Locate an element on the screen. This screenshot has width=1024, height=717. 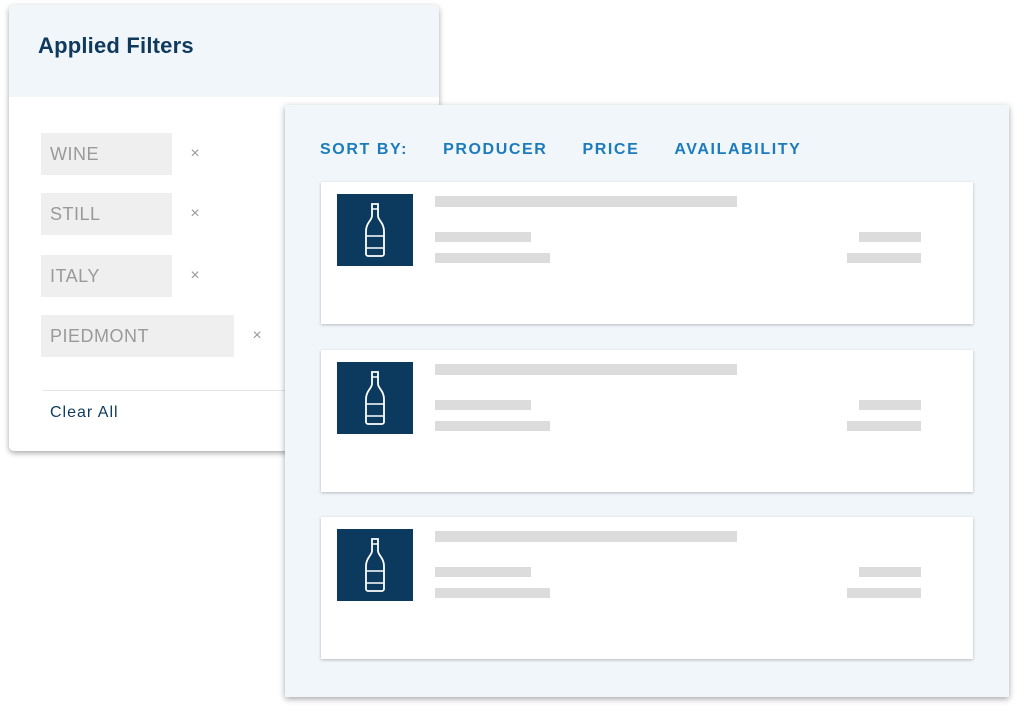
filters-title: Applied Filters is located at coordinates (116, 45).